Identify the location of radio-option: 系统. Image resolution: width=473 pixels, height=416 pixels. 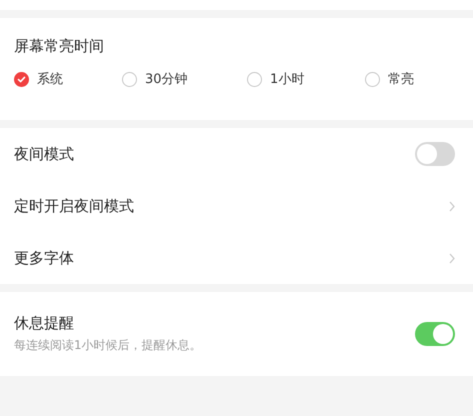
(68, 79).